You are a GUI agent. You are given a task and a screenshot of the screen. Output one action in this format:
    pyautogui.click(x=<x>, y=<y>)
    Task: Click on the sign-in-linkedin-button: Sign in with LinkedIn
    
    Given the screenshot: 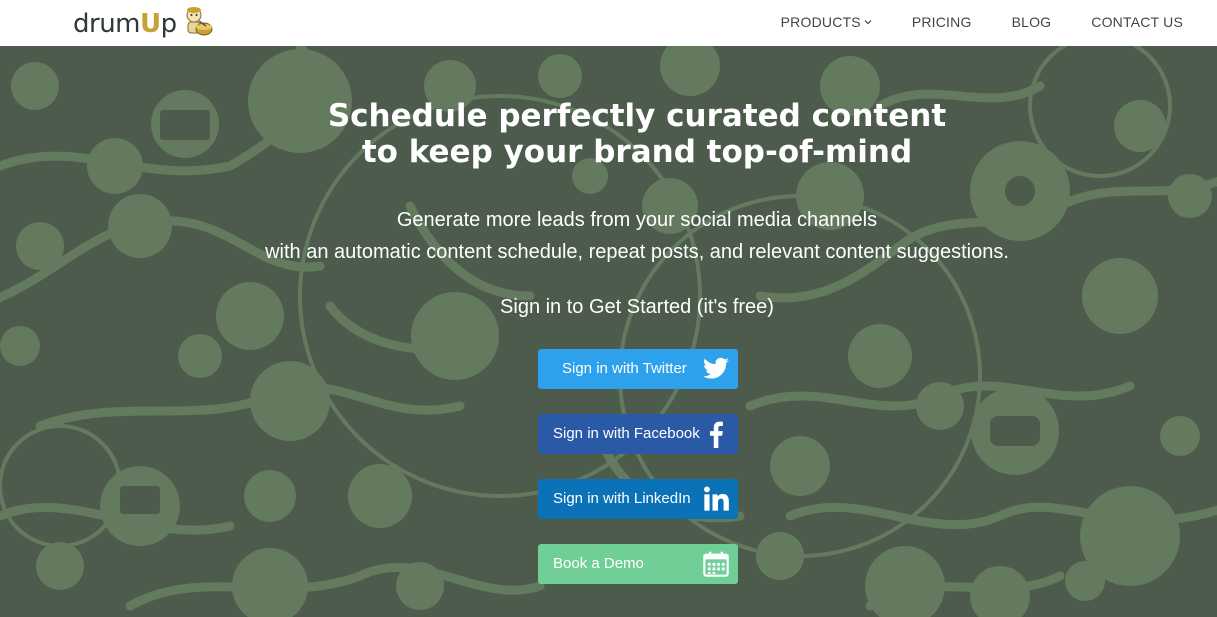 What is the action you would take?
    pyautogui.click(x=638, y=499)
    